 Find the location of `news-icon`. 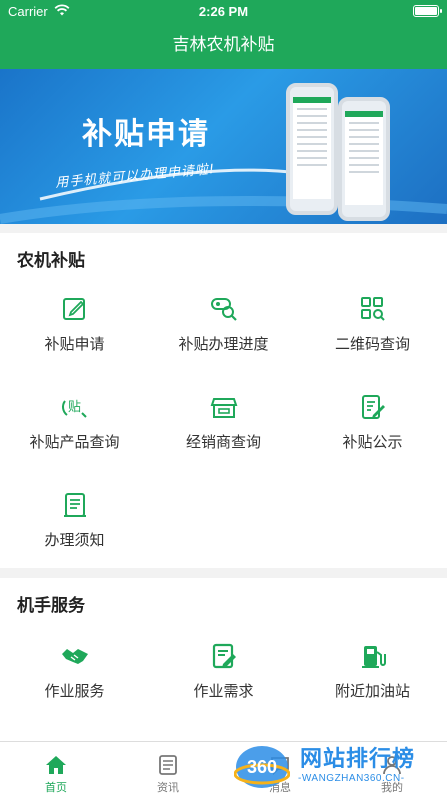

news-icon is located at coordinates (168, 765).